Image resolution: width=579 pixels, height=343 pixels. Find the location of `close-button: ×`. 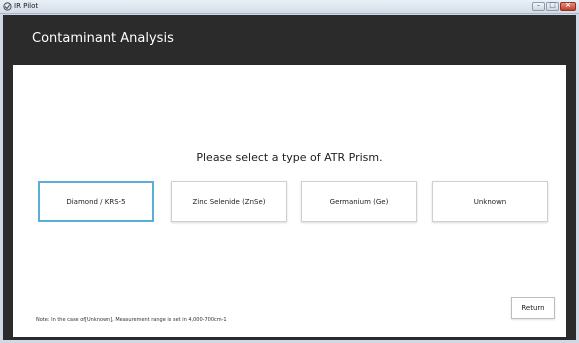

close-button: × is located at coordinates (568, 6).